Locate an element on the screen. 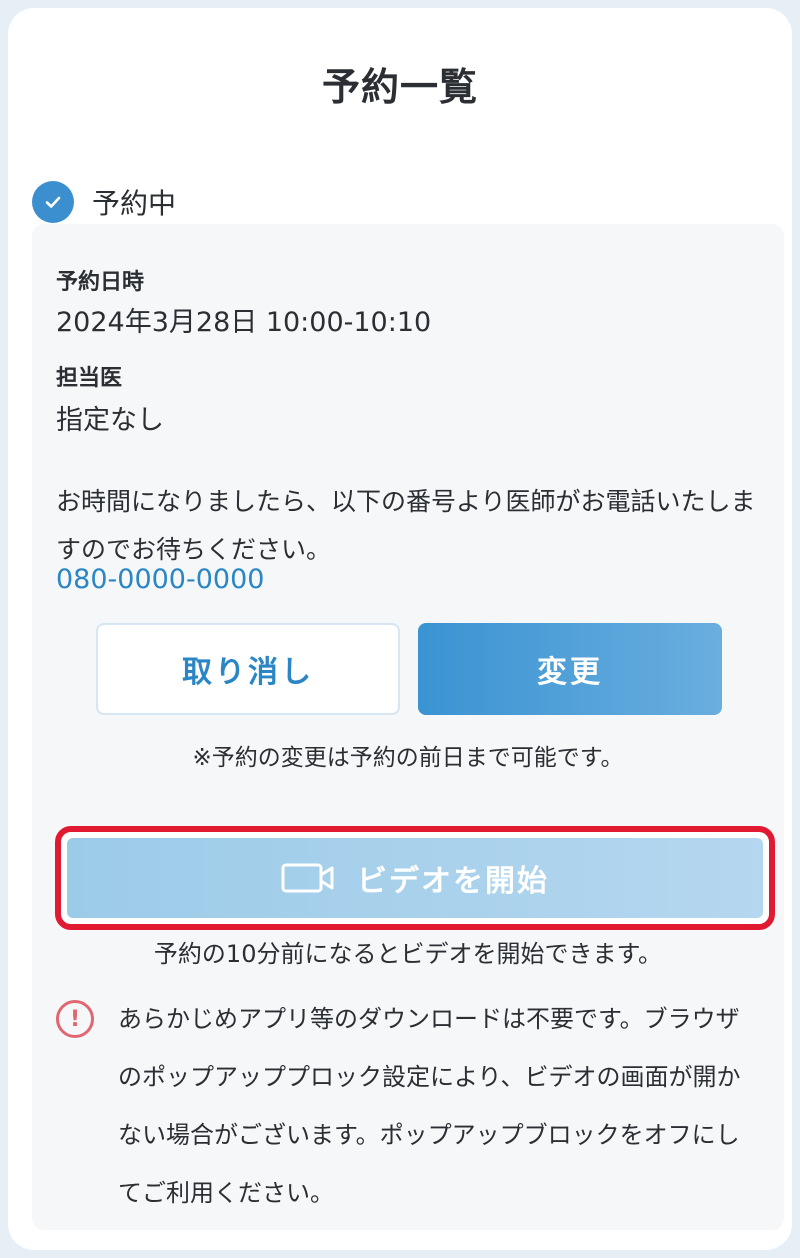 This screenshot has width=800, height=1258. page-title: 予約一覧 is located at coordinates (399, 87).